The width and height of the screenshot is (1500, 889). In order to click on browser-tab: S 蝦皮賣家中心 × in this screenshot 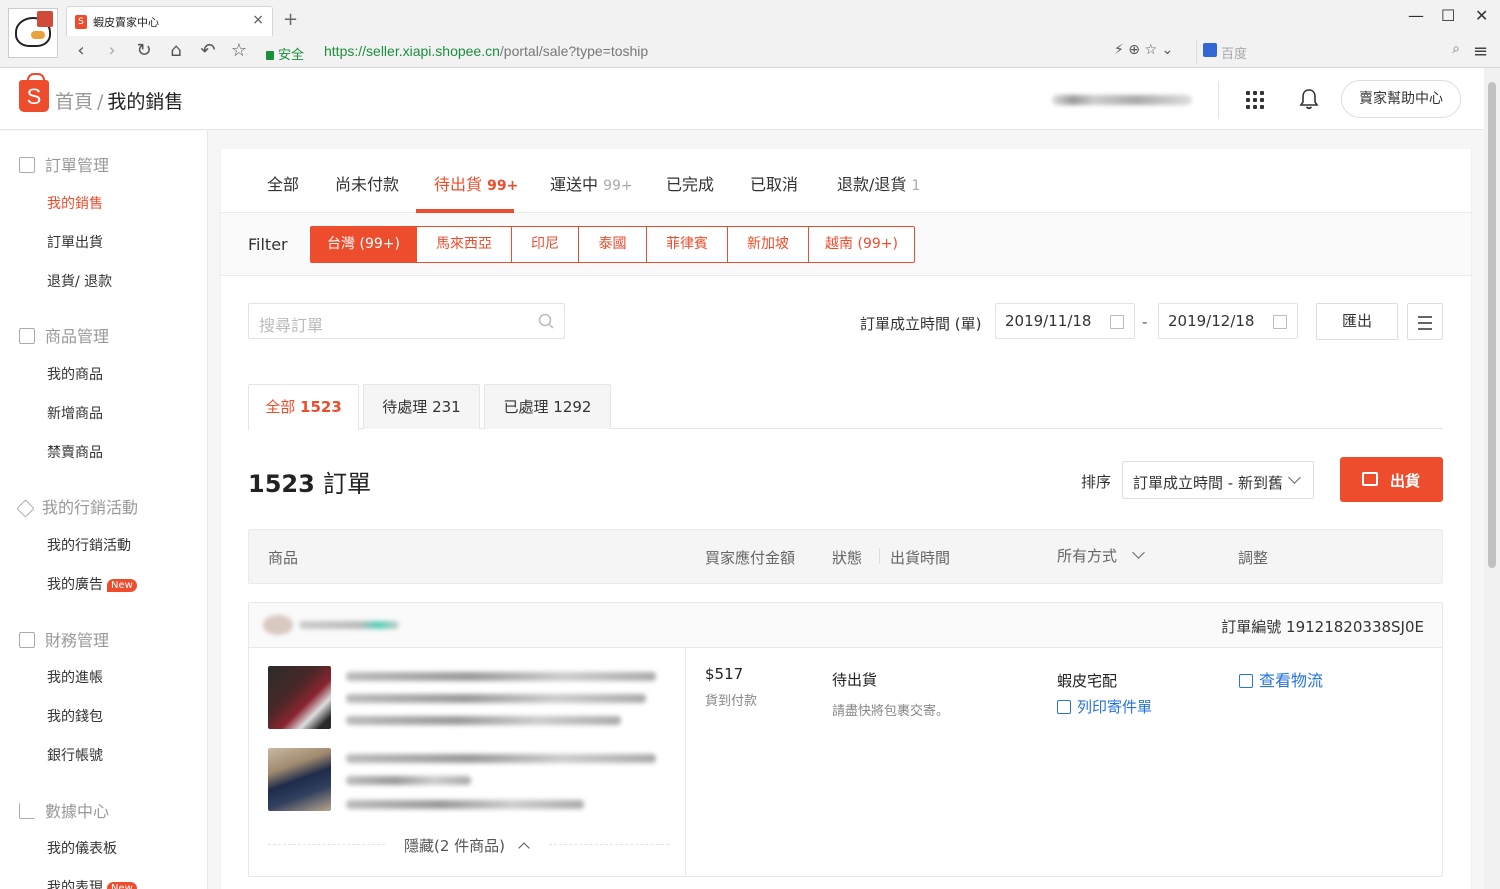, I will do `click(169, 21)`.